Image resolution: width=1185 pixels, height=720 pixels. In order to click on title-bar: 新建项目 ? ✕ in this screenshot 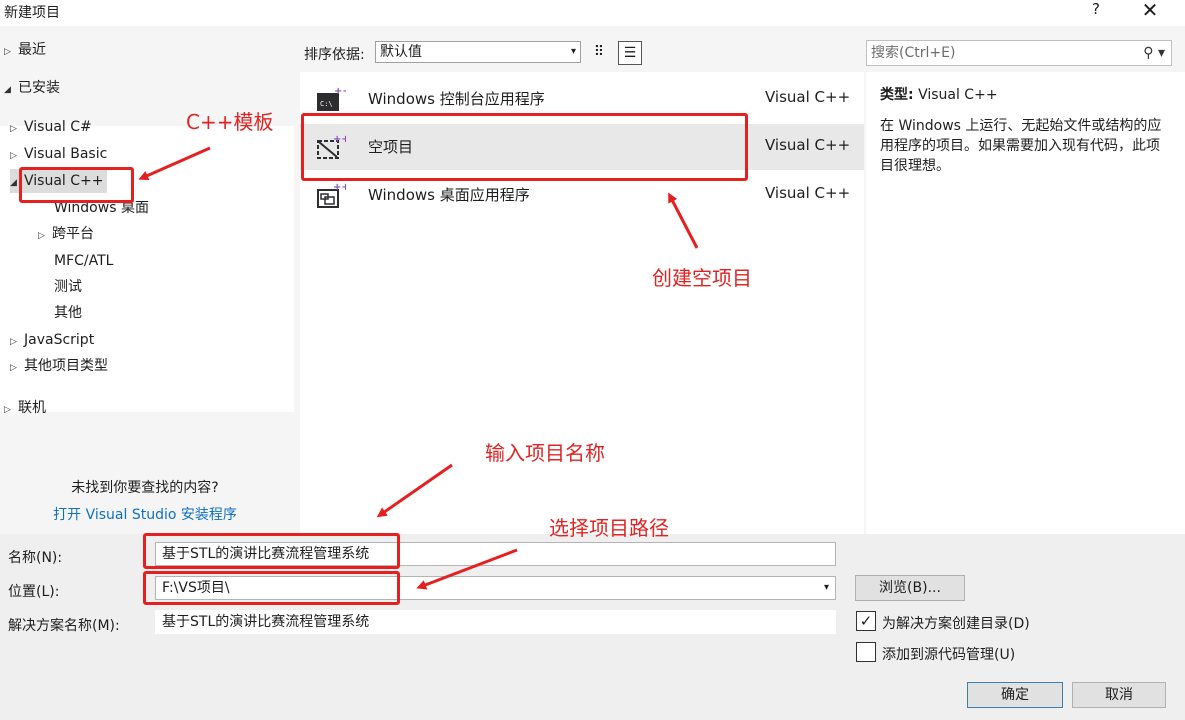, I will do `click(592, 13)`.